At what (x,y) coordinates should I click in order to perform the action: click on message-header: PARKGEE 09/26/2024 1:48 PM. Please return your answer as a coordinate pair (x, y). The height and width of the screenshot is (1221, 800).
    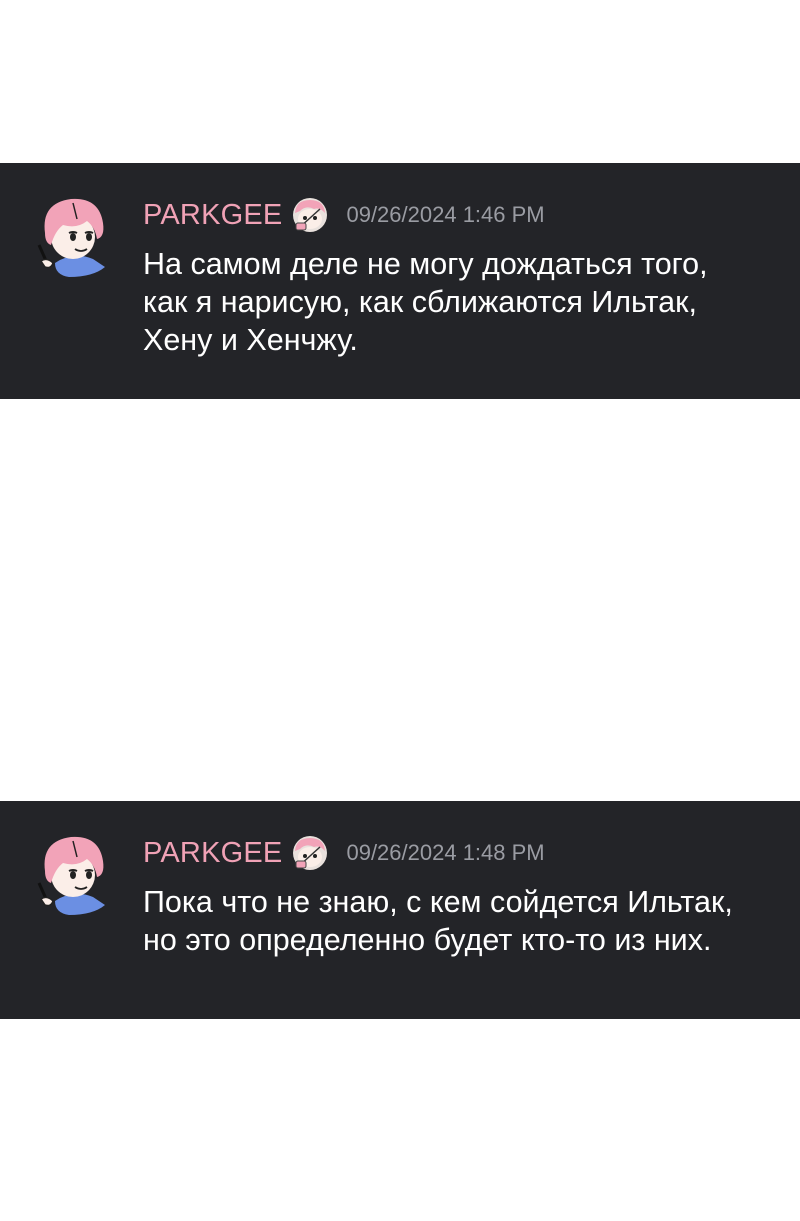
    Looking at the image, I should click on (344, 853).